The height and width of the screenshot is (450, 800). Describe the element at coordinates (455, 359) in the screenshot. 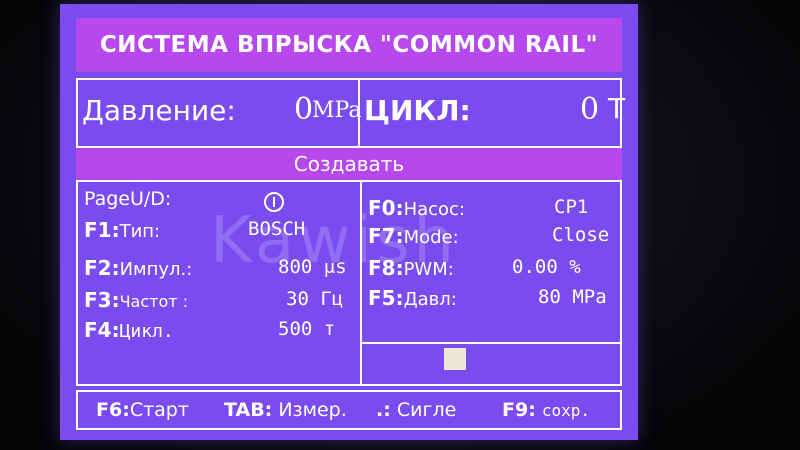

I see `status-indicator-square` at that location.